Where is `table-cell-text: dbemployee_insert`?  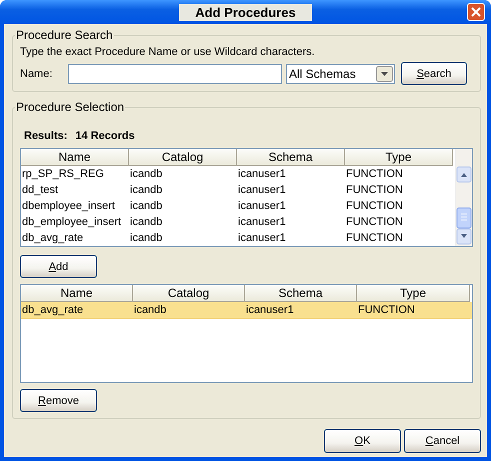
table-cell-text: dbemployee_insert is located at coordinates (68, 206).